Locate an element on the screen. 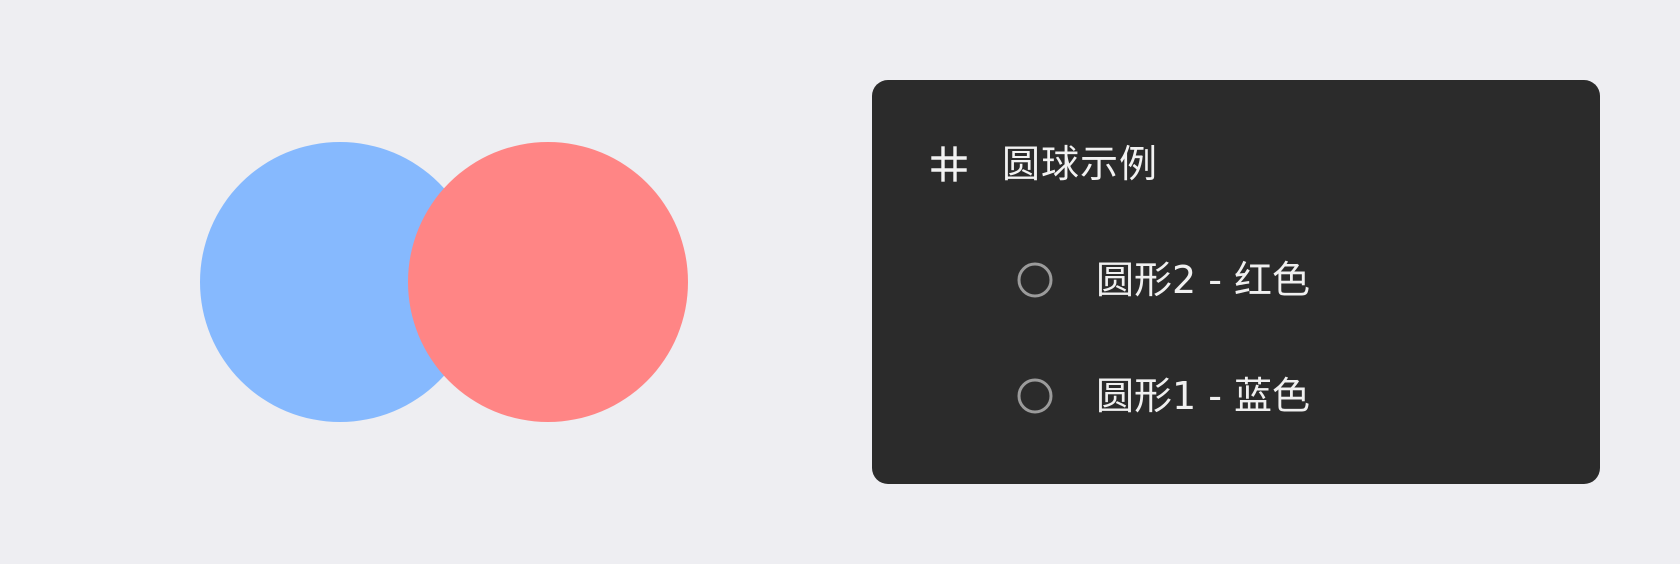  layer-group-label: 圆球示例 is located at coordinates (1080, 164).